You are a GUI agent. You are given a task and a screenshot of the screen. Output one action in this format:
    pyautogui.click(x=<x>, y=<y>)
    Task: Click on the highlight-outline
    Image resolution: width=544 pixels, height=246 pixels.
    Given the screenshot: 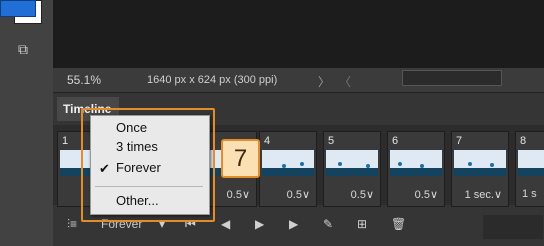 What is the action you would take?
    pyautogui.click(x=148, y=165)
    